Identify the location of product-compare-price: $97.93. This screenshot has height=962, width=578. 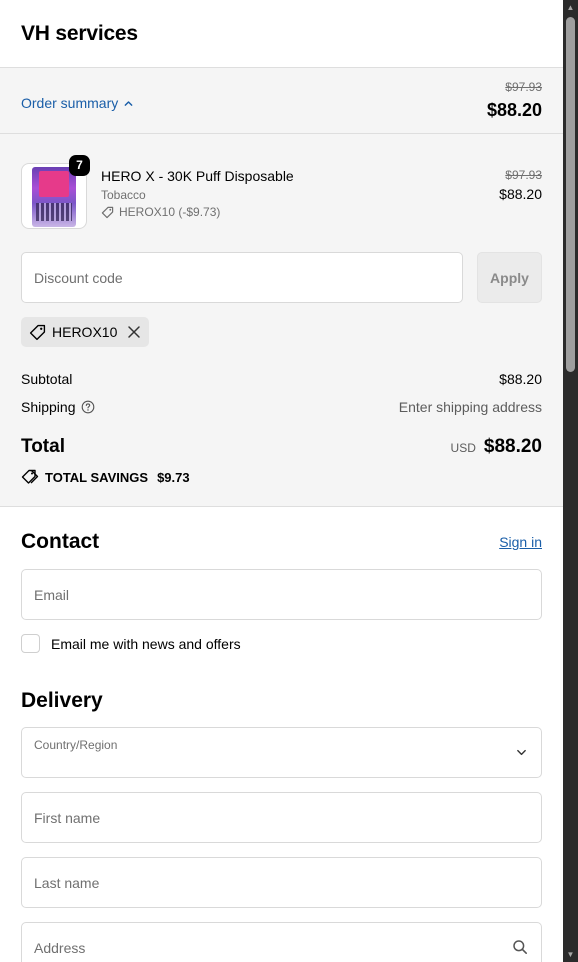
(523, 175).